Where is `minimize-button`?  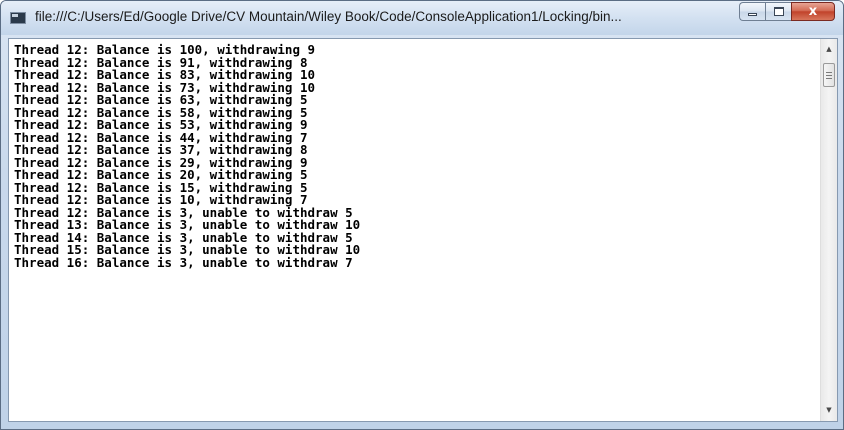
minimize-button is located at coordinates (752, 11).